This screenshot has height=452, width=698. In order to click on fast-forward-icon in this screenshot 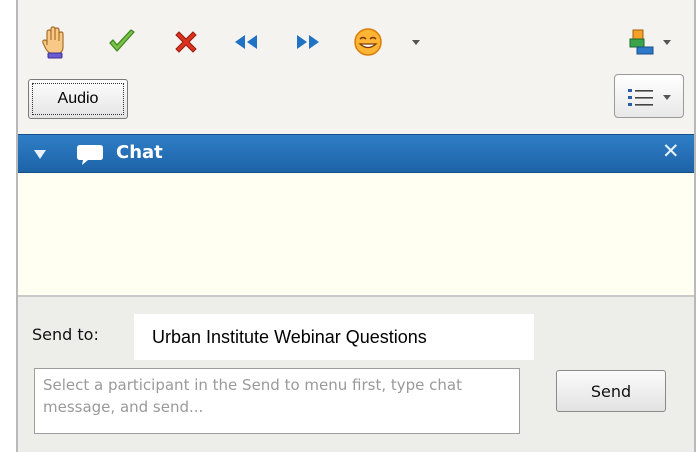, I will do `click(308, 42)`.